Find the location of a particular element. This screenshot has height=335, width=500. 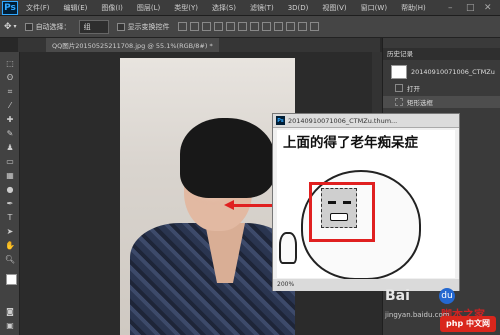

distribute-left-icon is located at coordinates (290, 26).